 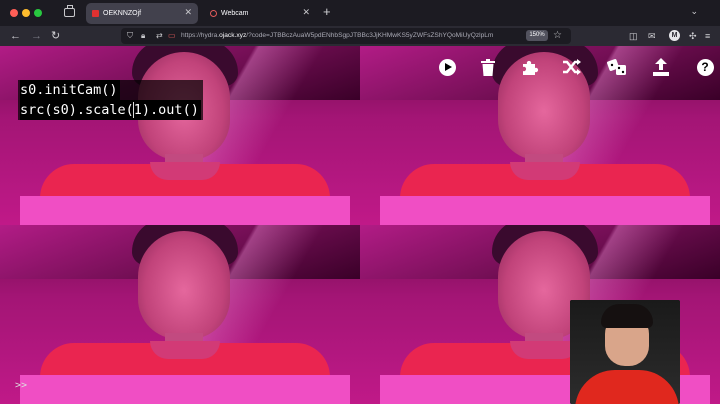 What do you see at coordinates (447, 67) in the screenshot?
I see `play-icon` at bounding box center [447, 67].